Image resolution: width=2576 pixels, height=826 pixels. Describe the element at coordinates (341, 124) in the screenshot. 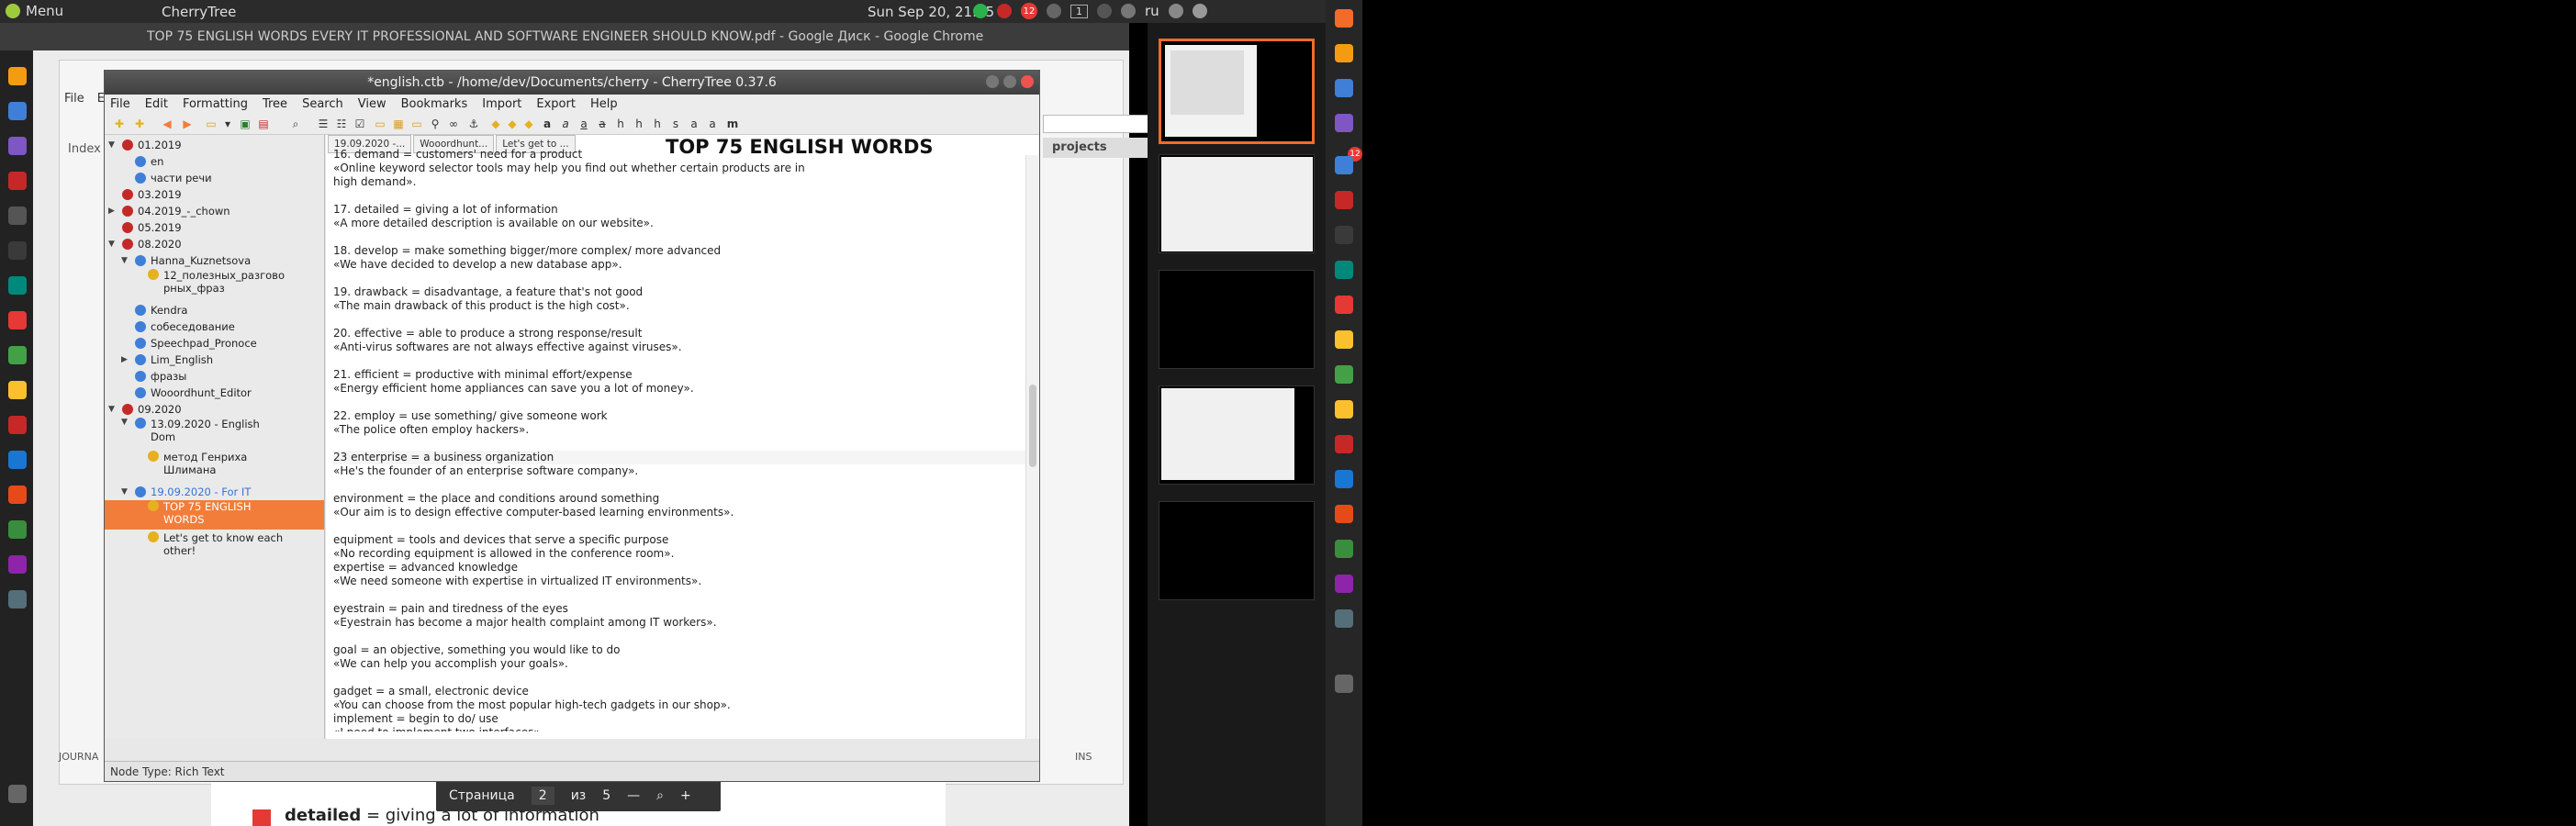

I see `numbered-list-icon: ☷` at that location.